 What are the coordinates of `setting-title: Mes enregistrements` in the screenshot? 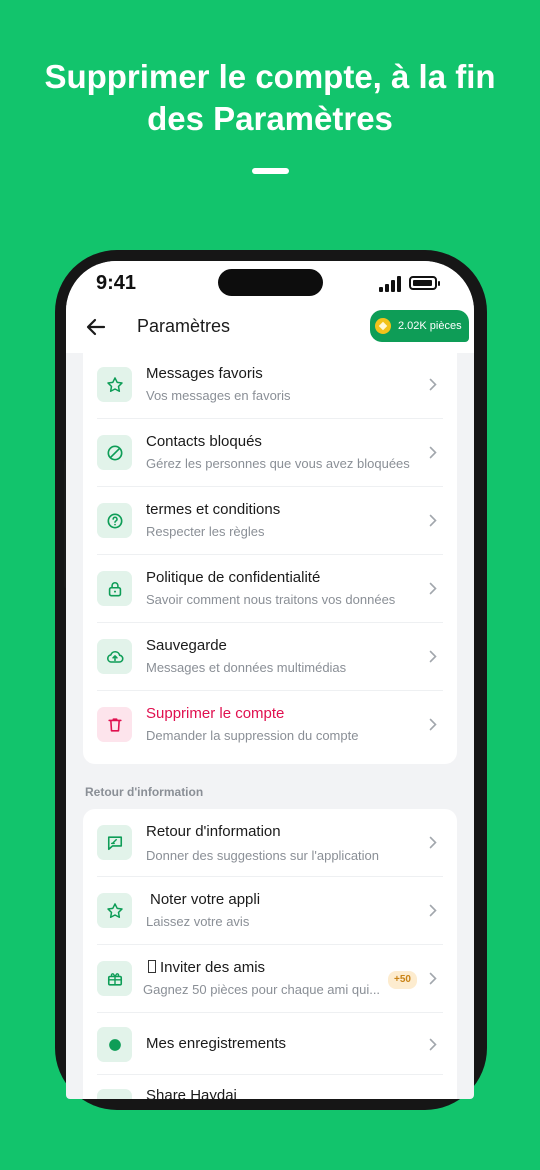 It's located at (216, 1043).